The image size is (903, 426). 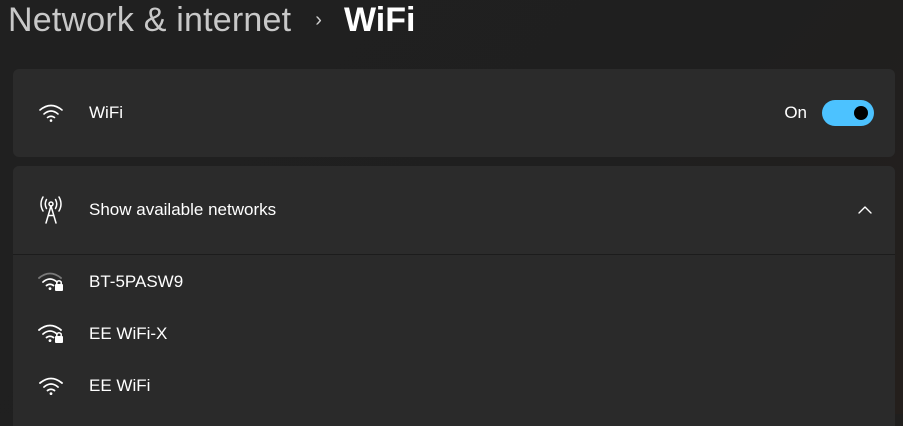 I want to click on network-item-ee-wifi-x: EE WiFi-X, so click(x=454, y=334).